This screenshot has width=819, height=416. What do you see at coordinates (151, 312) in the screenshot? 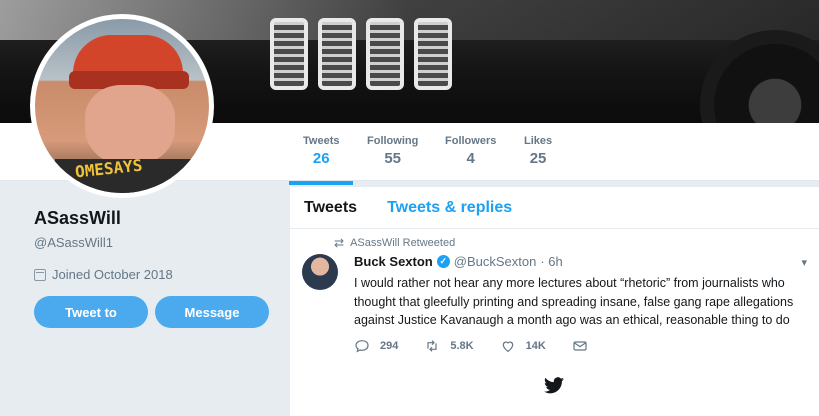
I see `profile-actions: Tweet to Message` at bounding box center [151, 312].